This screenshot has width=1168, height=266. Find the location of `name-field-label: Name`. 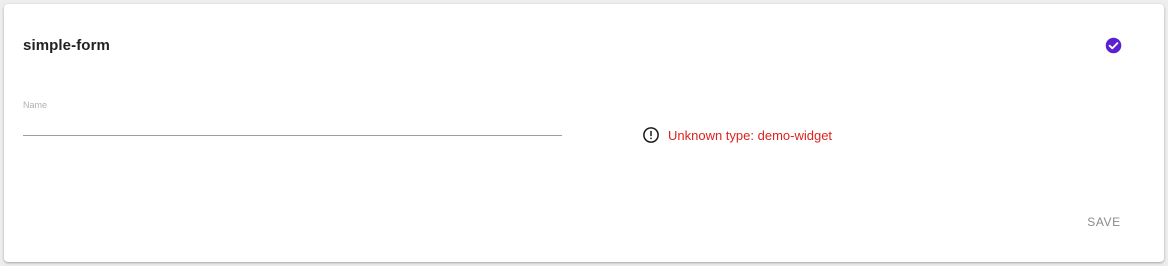

name-field-label: Name is located at coordinates (35, 105).